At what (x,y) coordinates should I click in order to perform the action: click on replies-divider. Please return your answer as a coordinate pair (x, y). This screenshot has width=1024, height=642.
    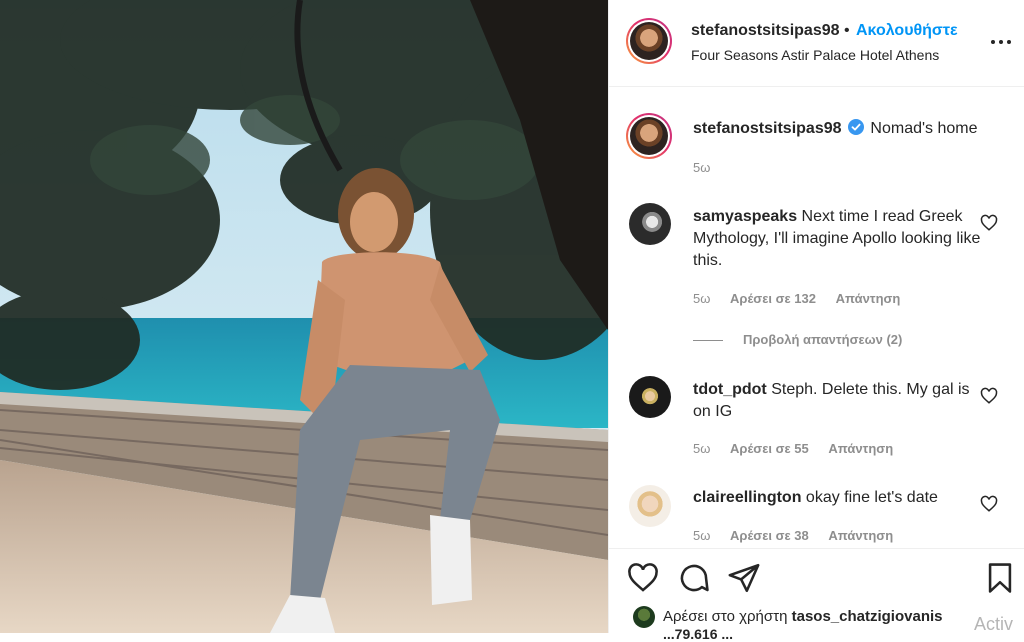
    Looking at the image, I should click on (708, 341).